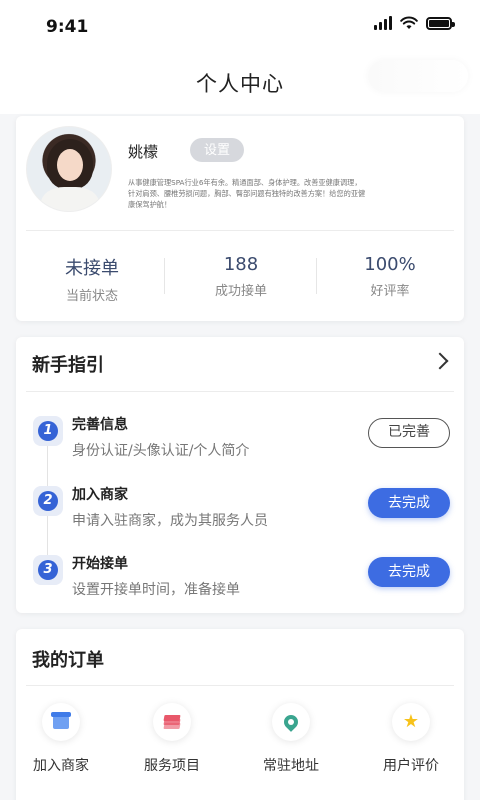 The height and width of the screenshot is (800, 480). Describe the element at coordinates (68, 365) in the screenshot. I see `guide-title: 新手指引` at that location.